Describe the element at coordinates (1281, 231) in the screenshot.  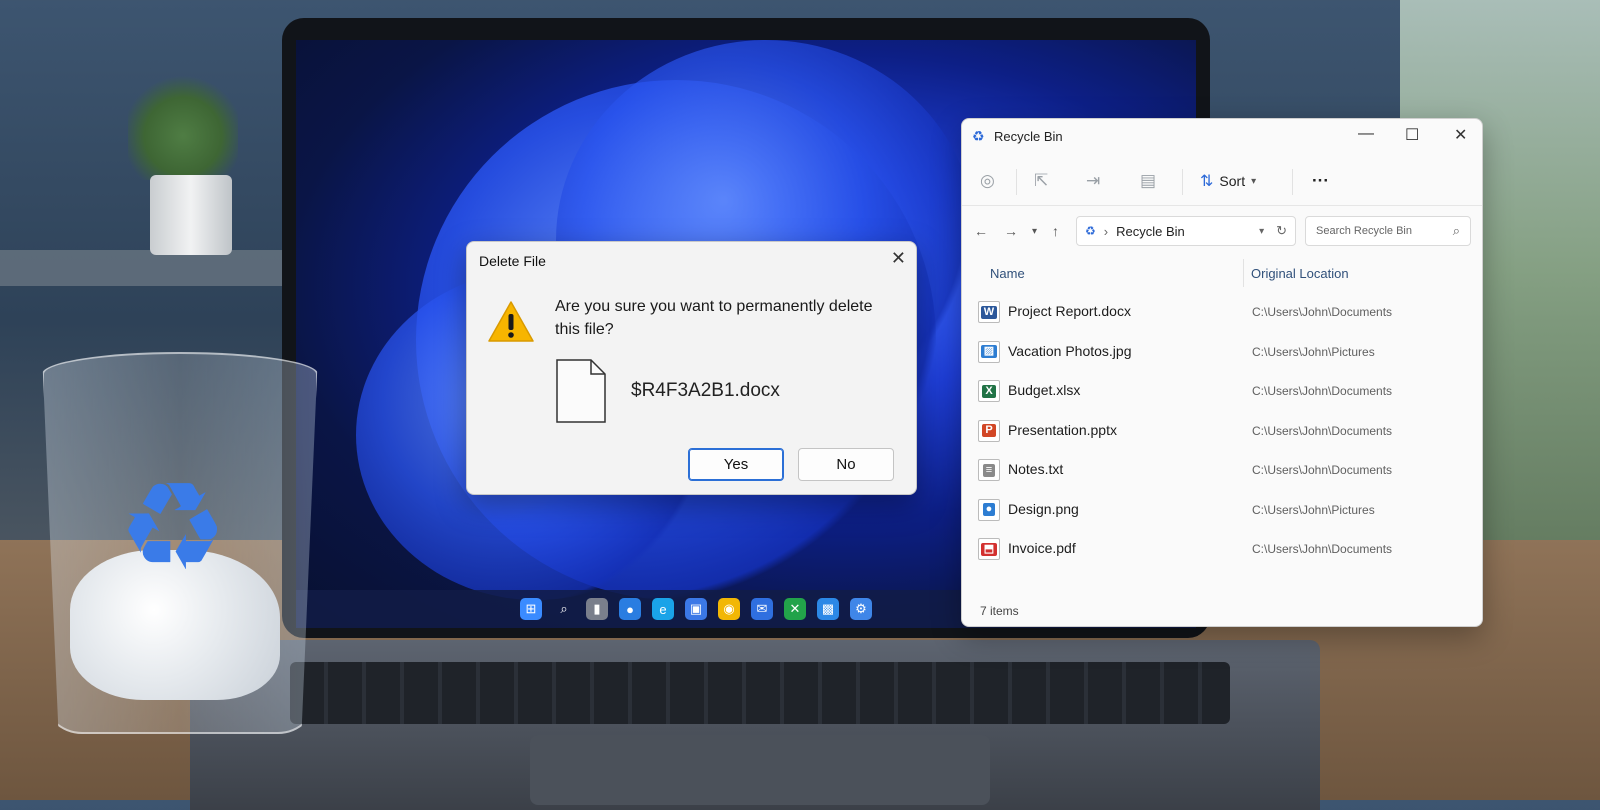
I see `refresh-icon: ↻` at that location.